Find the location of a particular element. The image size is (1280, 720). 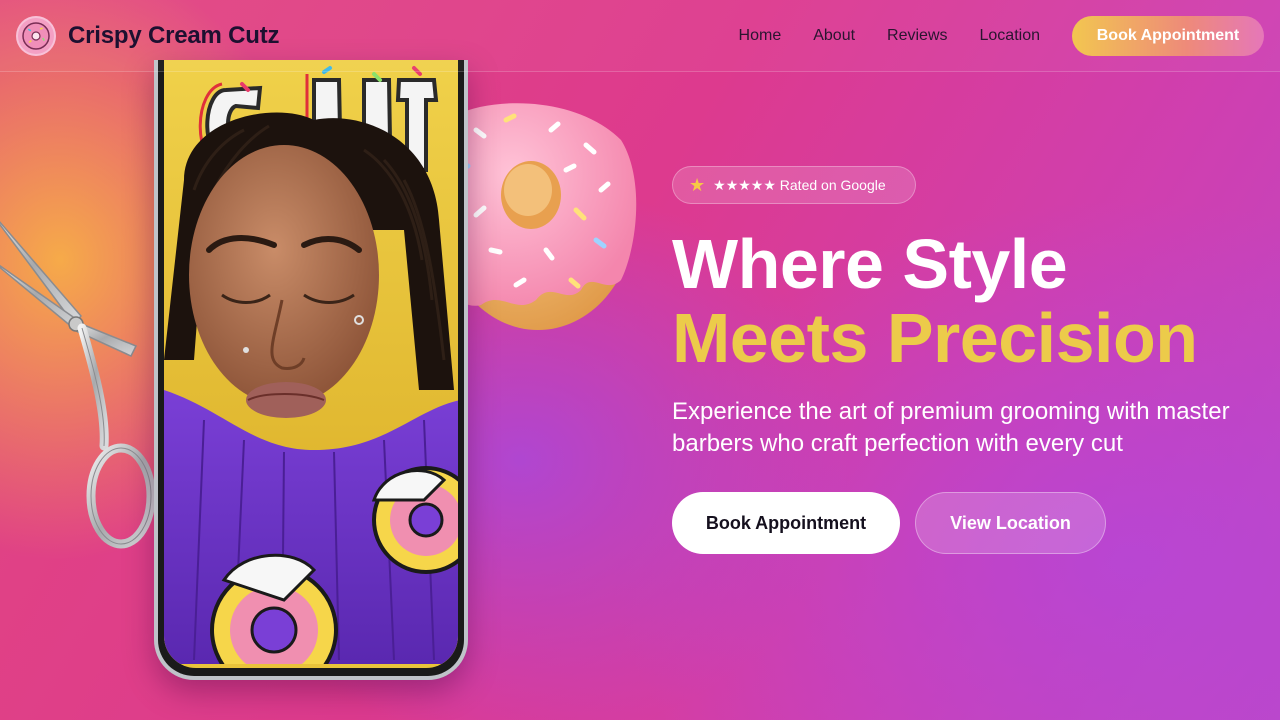

nav-book-appointment-button: Book Appointment is located at coordinates (1168, 35).